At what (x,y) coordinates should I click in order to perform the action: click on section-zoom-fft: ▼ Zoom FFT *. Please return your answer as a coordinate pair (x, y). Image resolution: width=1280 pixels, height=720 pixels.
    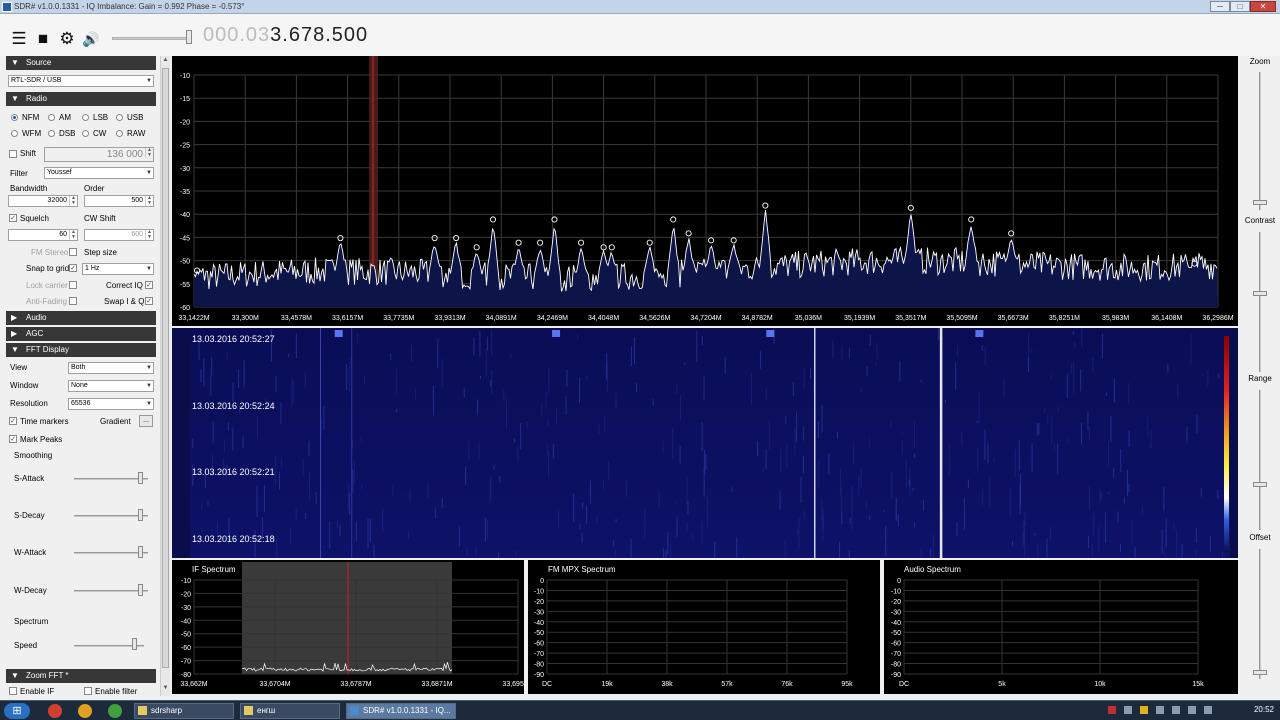
    Looking at the image, I should click on (81, 676).